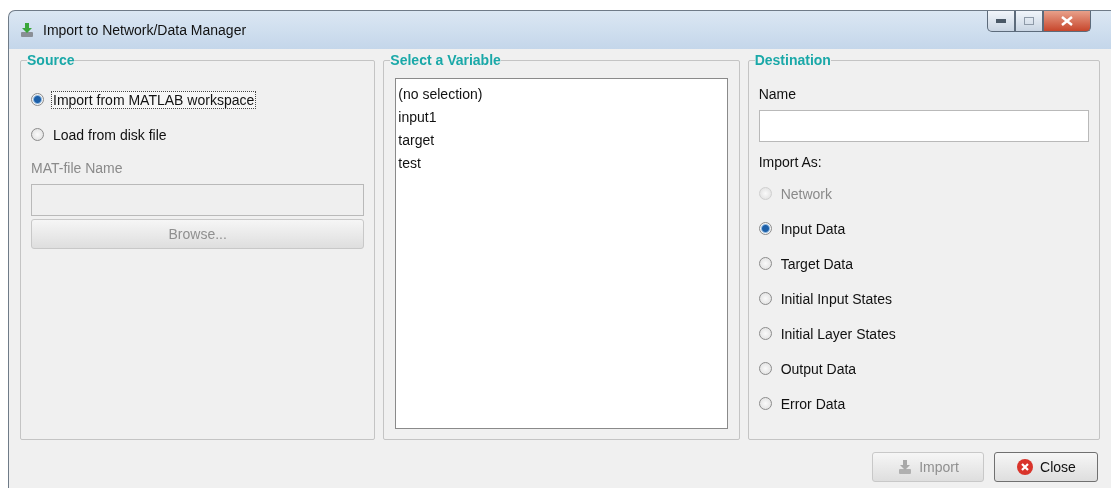 The height and width of the screenshot is (488, 1111). What do you see at coordinates (813, 403) in the screenshot?
I see `option-label: Error Data` at bounding box center [813, 403].